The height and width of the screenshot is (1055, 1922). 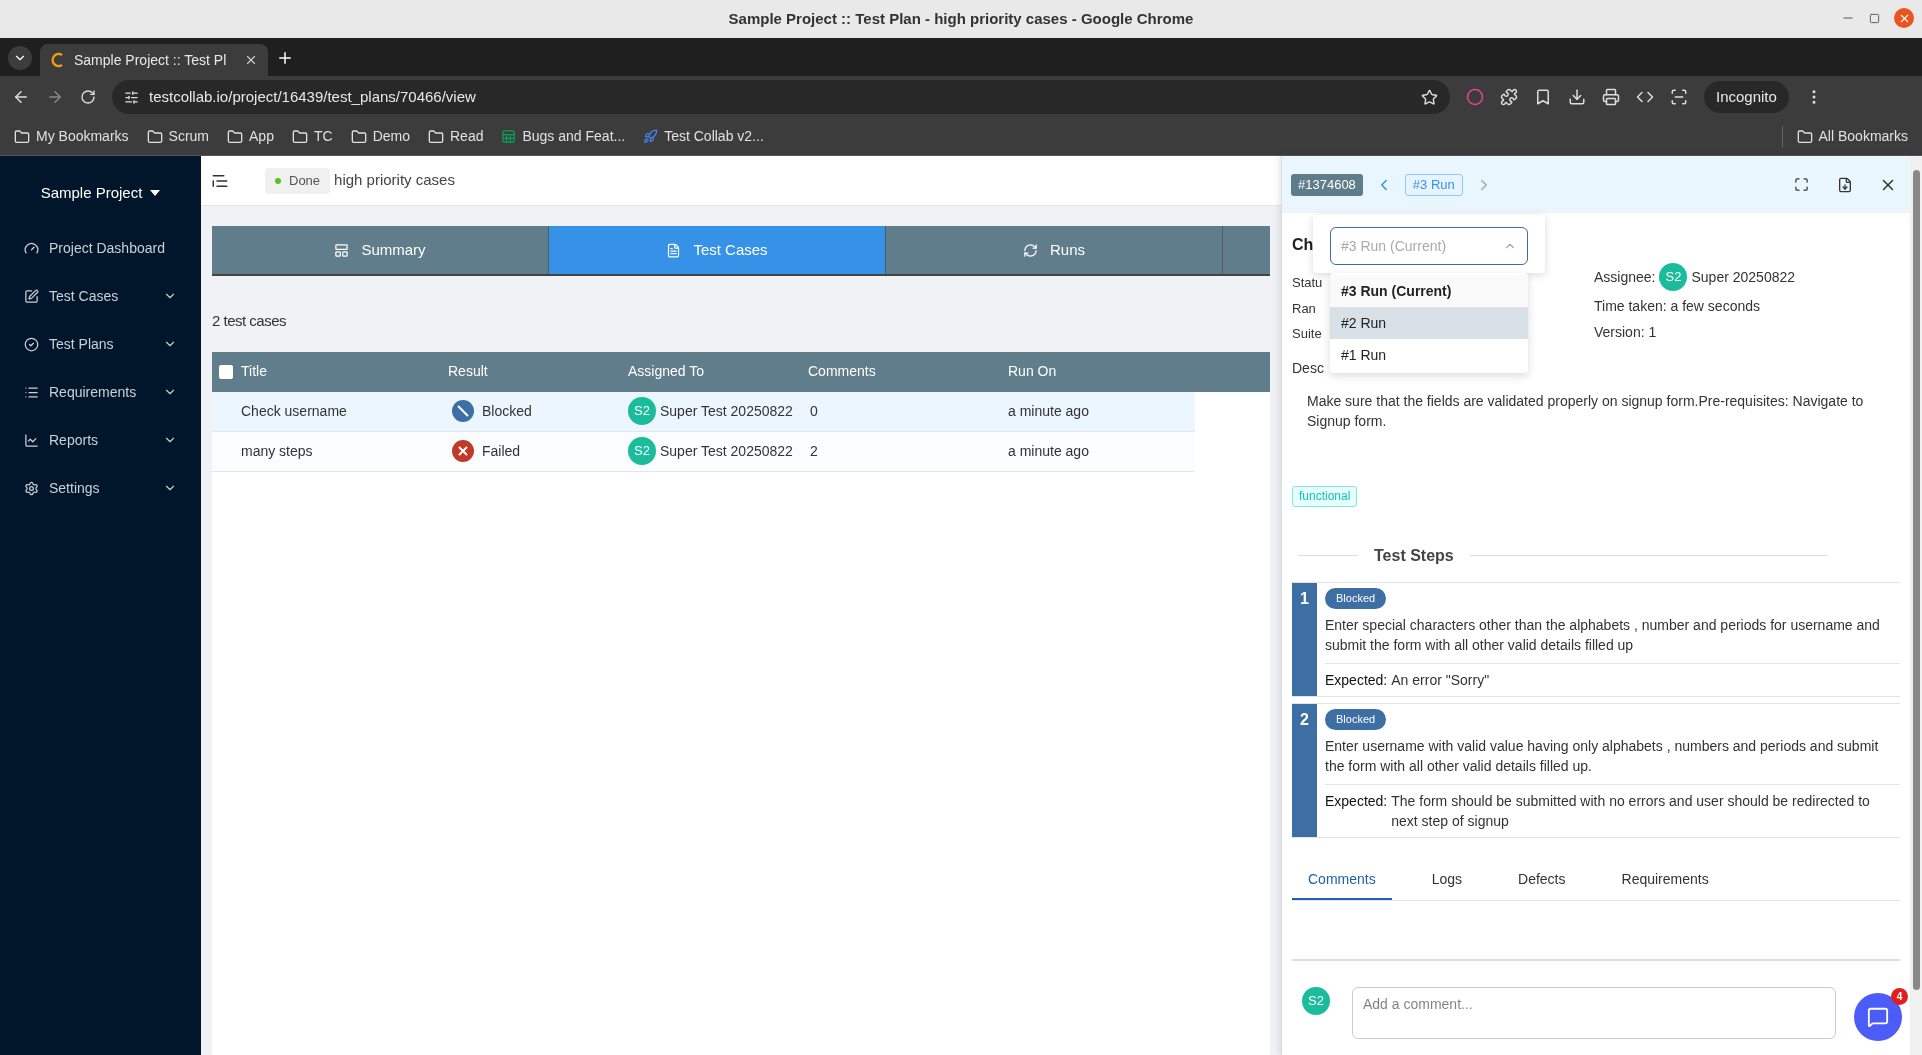 What do you see at coordinates (1475, 97) in the screenshot?
I see `extension-icon` at bounding box center [1475, 97].